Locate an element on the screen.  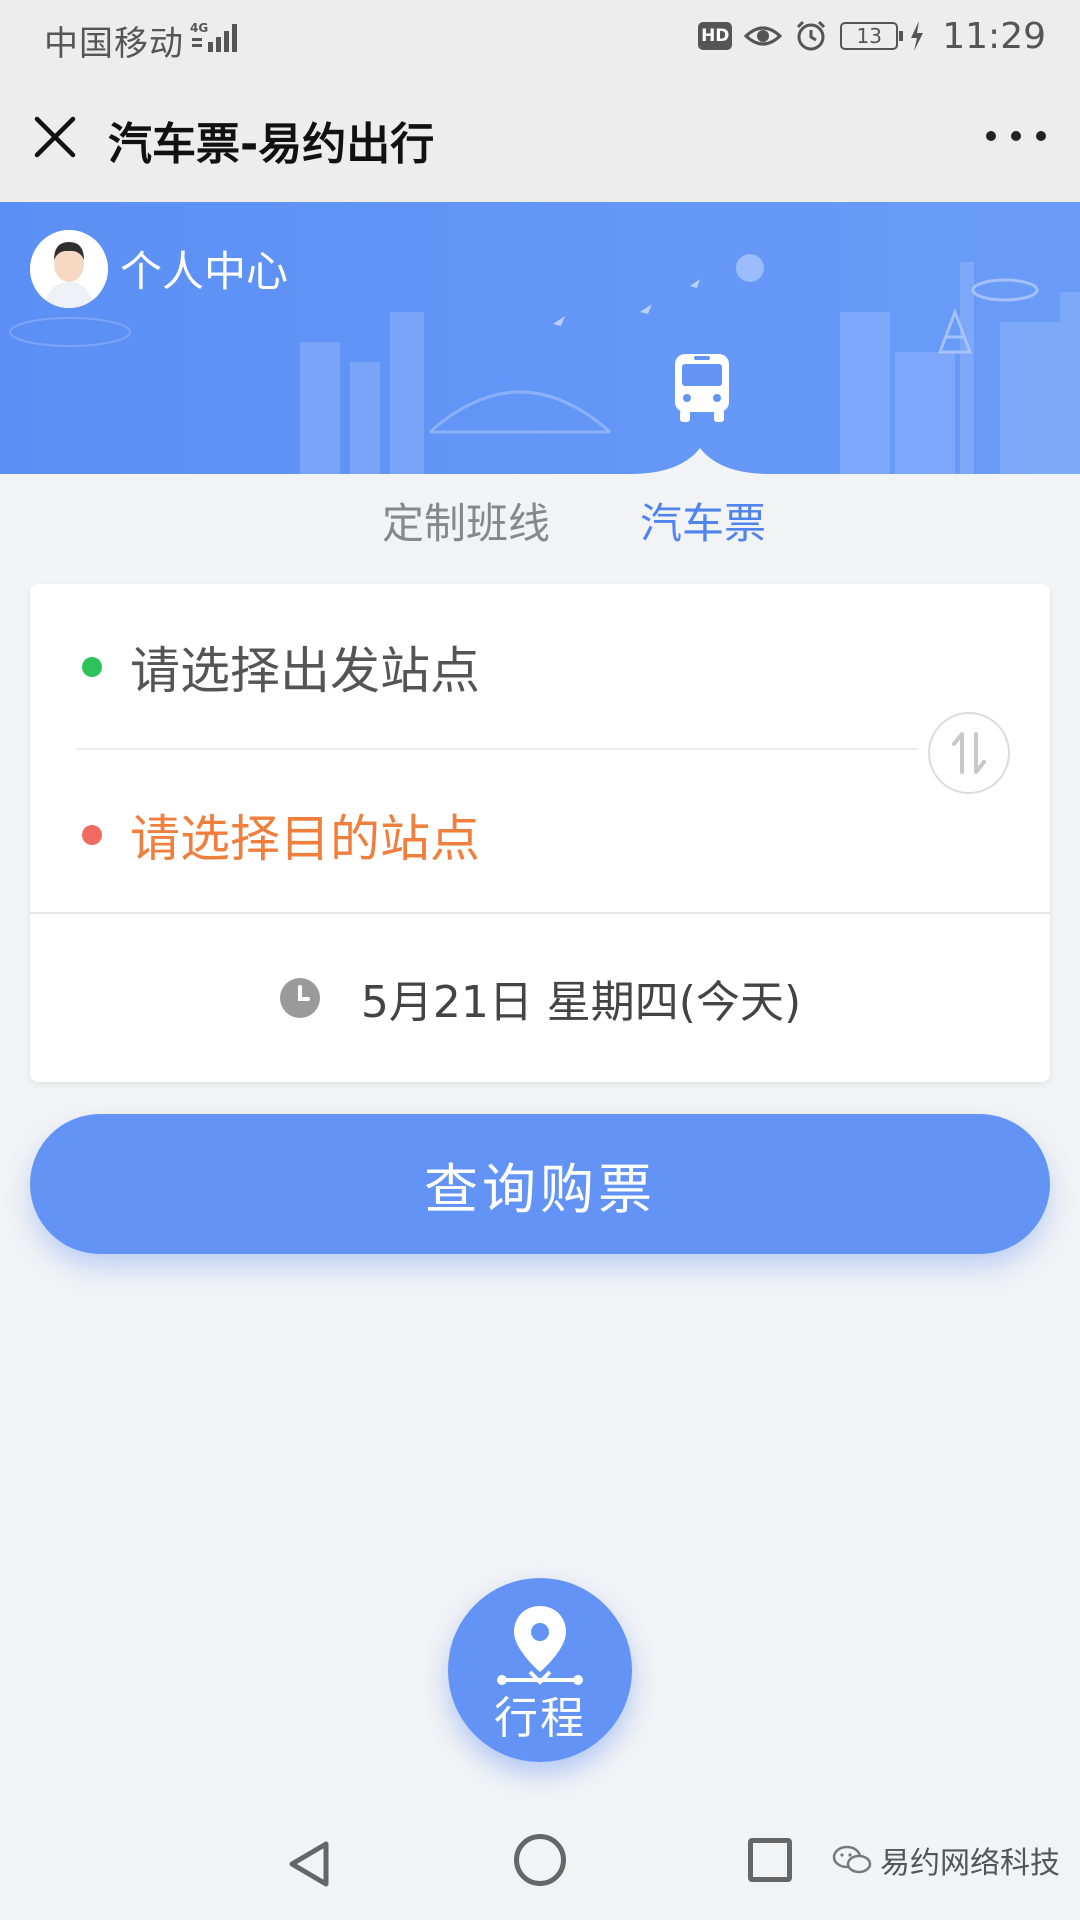
status-time: 11:29 is located at coordinates (994, 36).